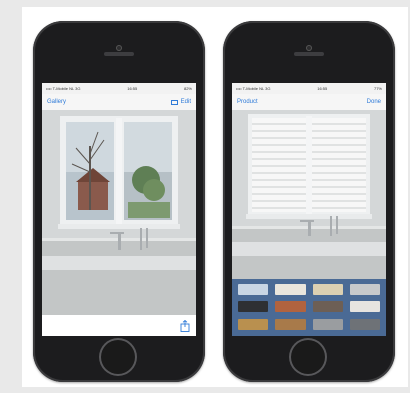  I want to click on edit-button: Edit, so click(180, 102).